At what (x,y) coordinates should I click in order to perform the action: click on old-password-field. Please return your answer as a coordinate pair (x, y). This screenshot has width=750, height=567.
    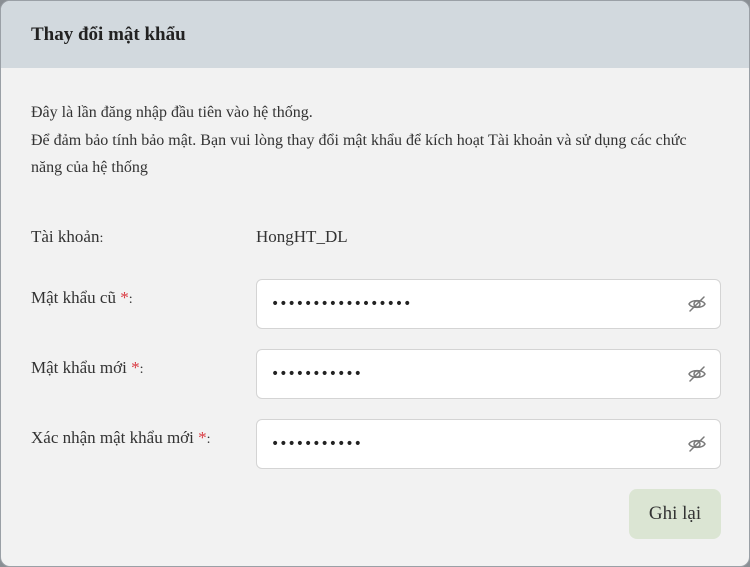
    Looking at the image, I should click on (488, 304).